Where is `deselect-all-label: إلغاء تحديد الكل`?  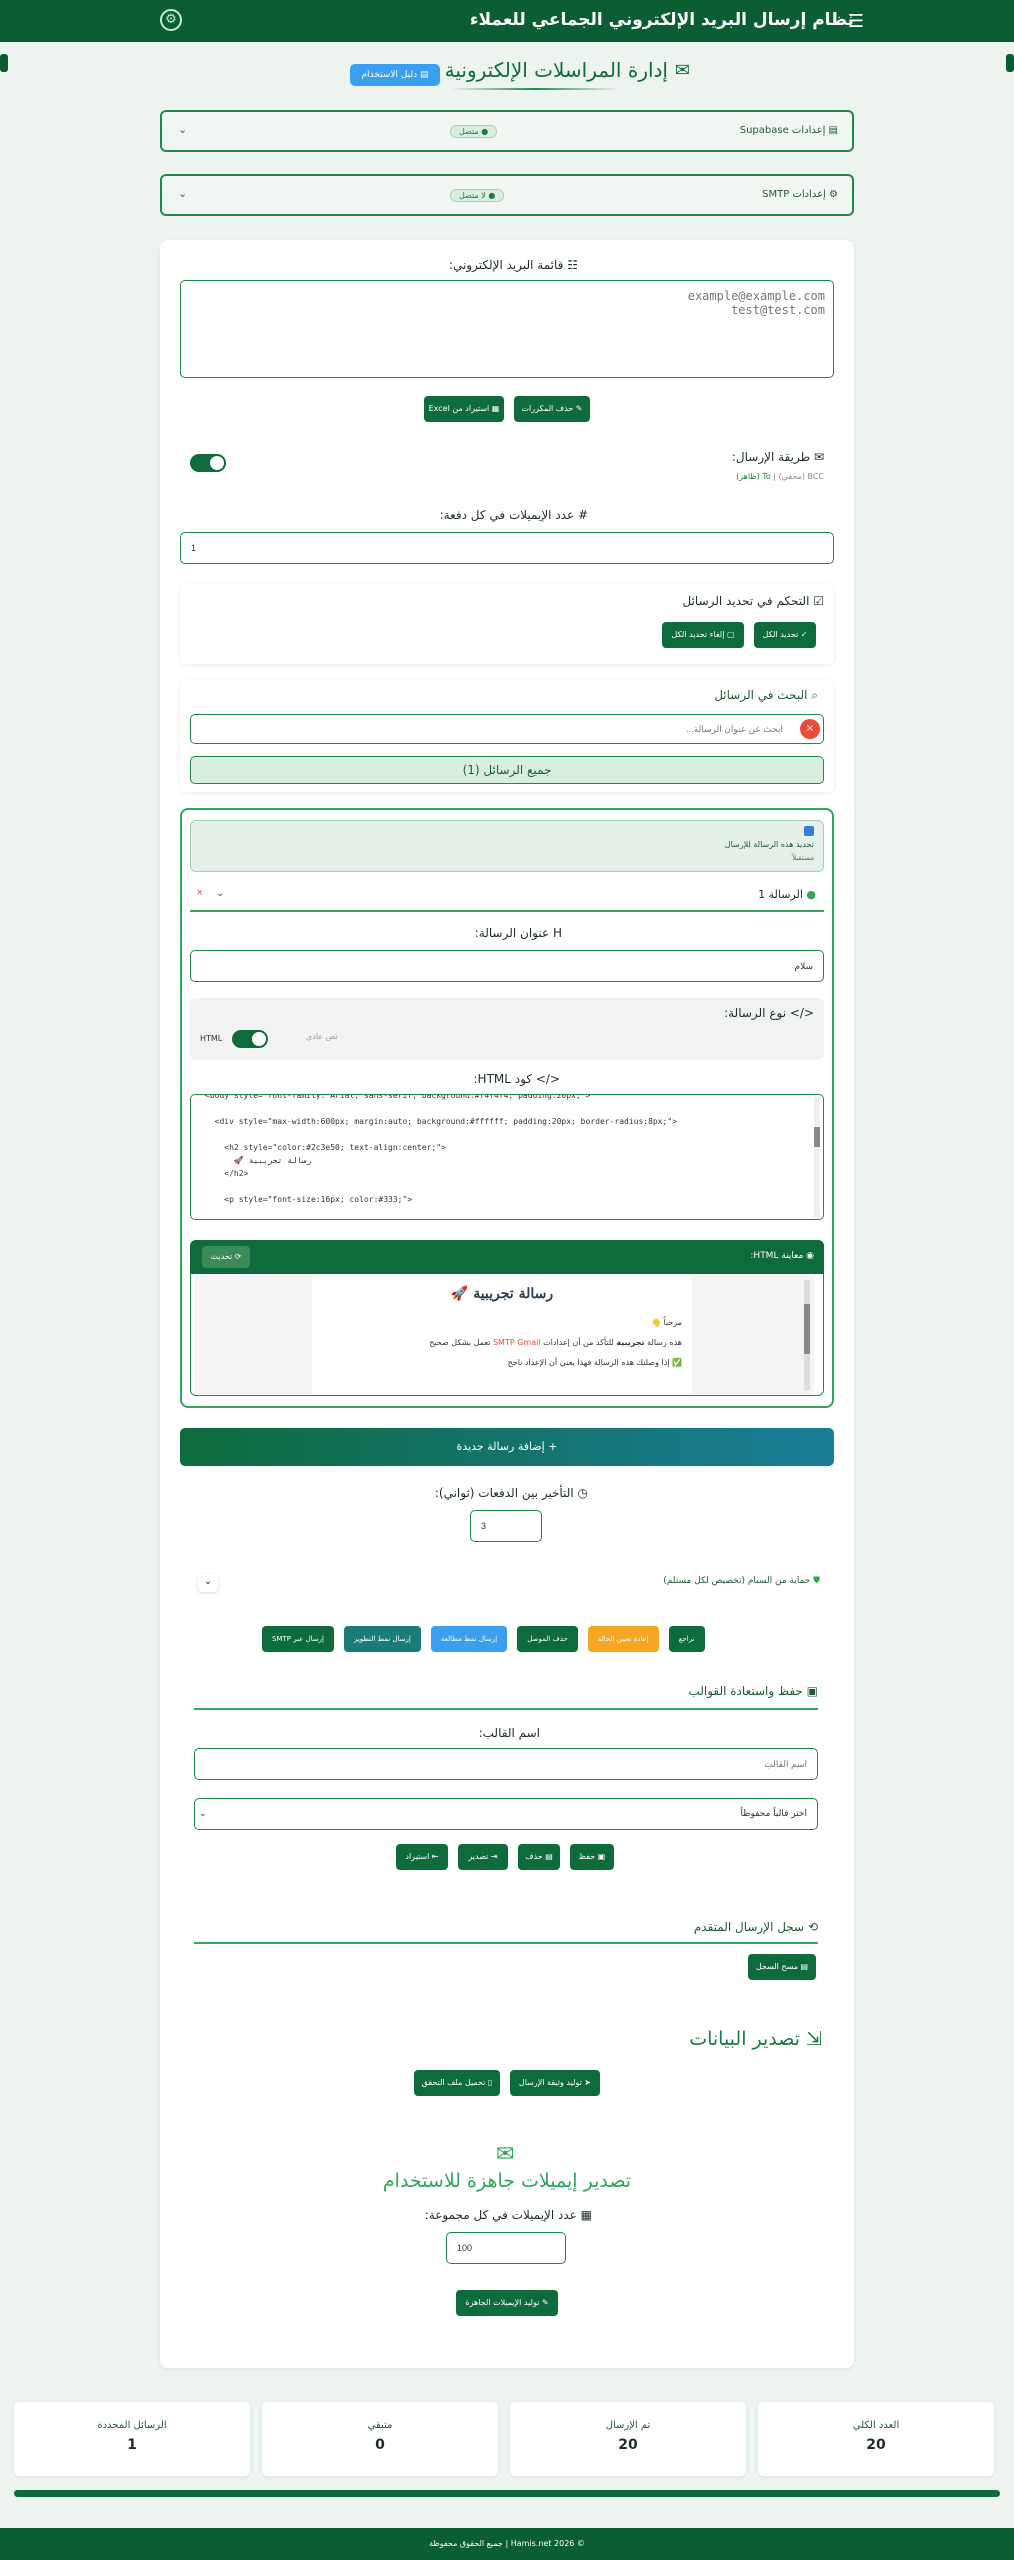 deselect-all-label: إلغاء تحديد الكل is located at coordinates (698, 634).